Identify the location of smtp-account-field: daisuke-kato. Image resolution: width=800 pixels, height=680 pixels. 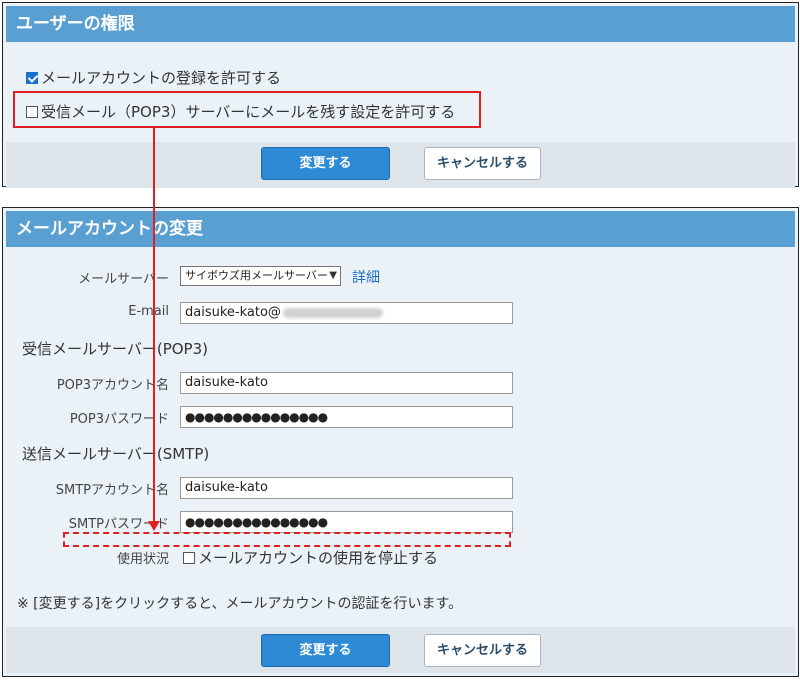
(346, 488).